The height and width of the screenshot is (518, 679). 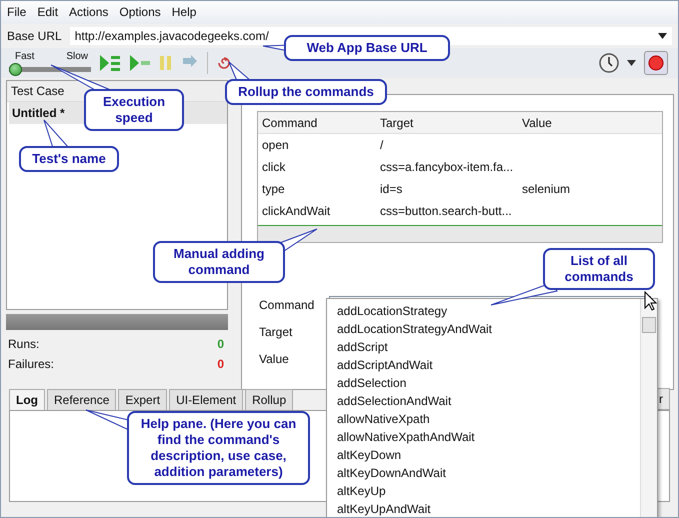 What do you see at coordinates (289, 123) in the screenshot?
I see `column-header: Command` at bounding box center [289, 123].